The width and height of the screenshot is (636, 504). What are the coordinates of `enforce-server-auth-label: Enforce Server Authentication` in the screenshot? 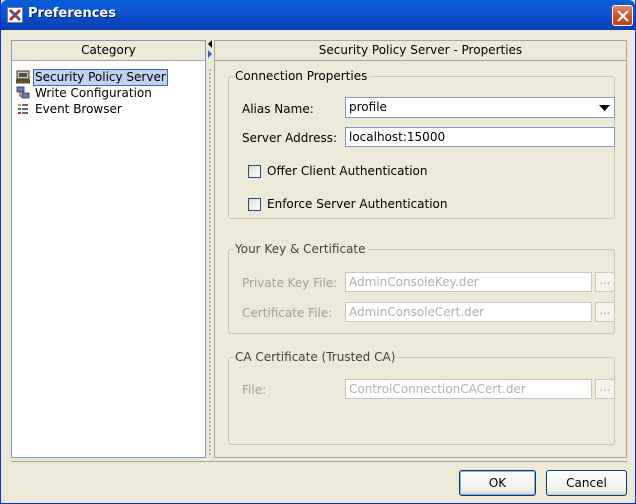 It's located at (357, 204).